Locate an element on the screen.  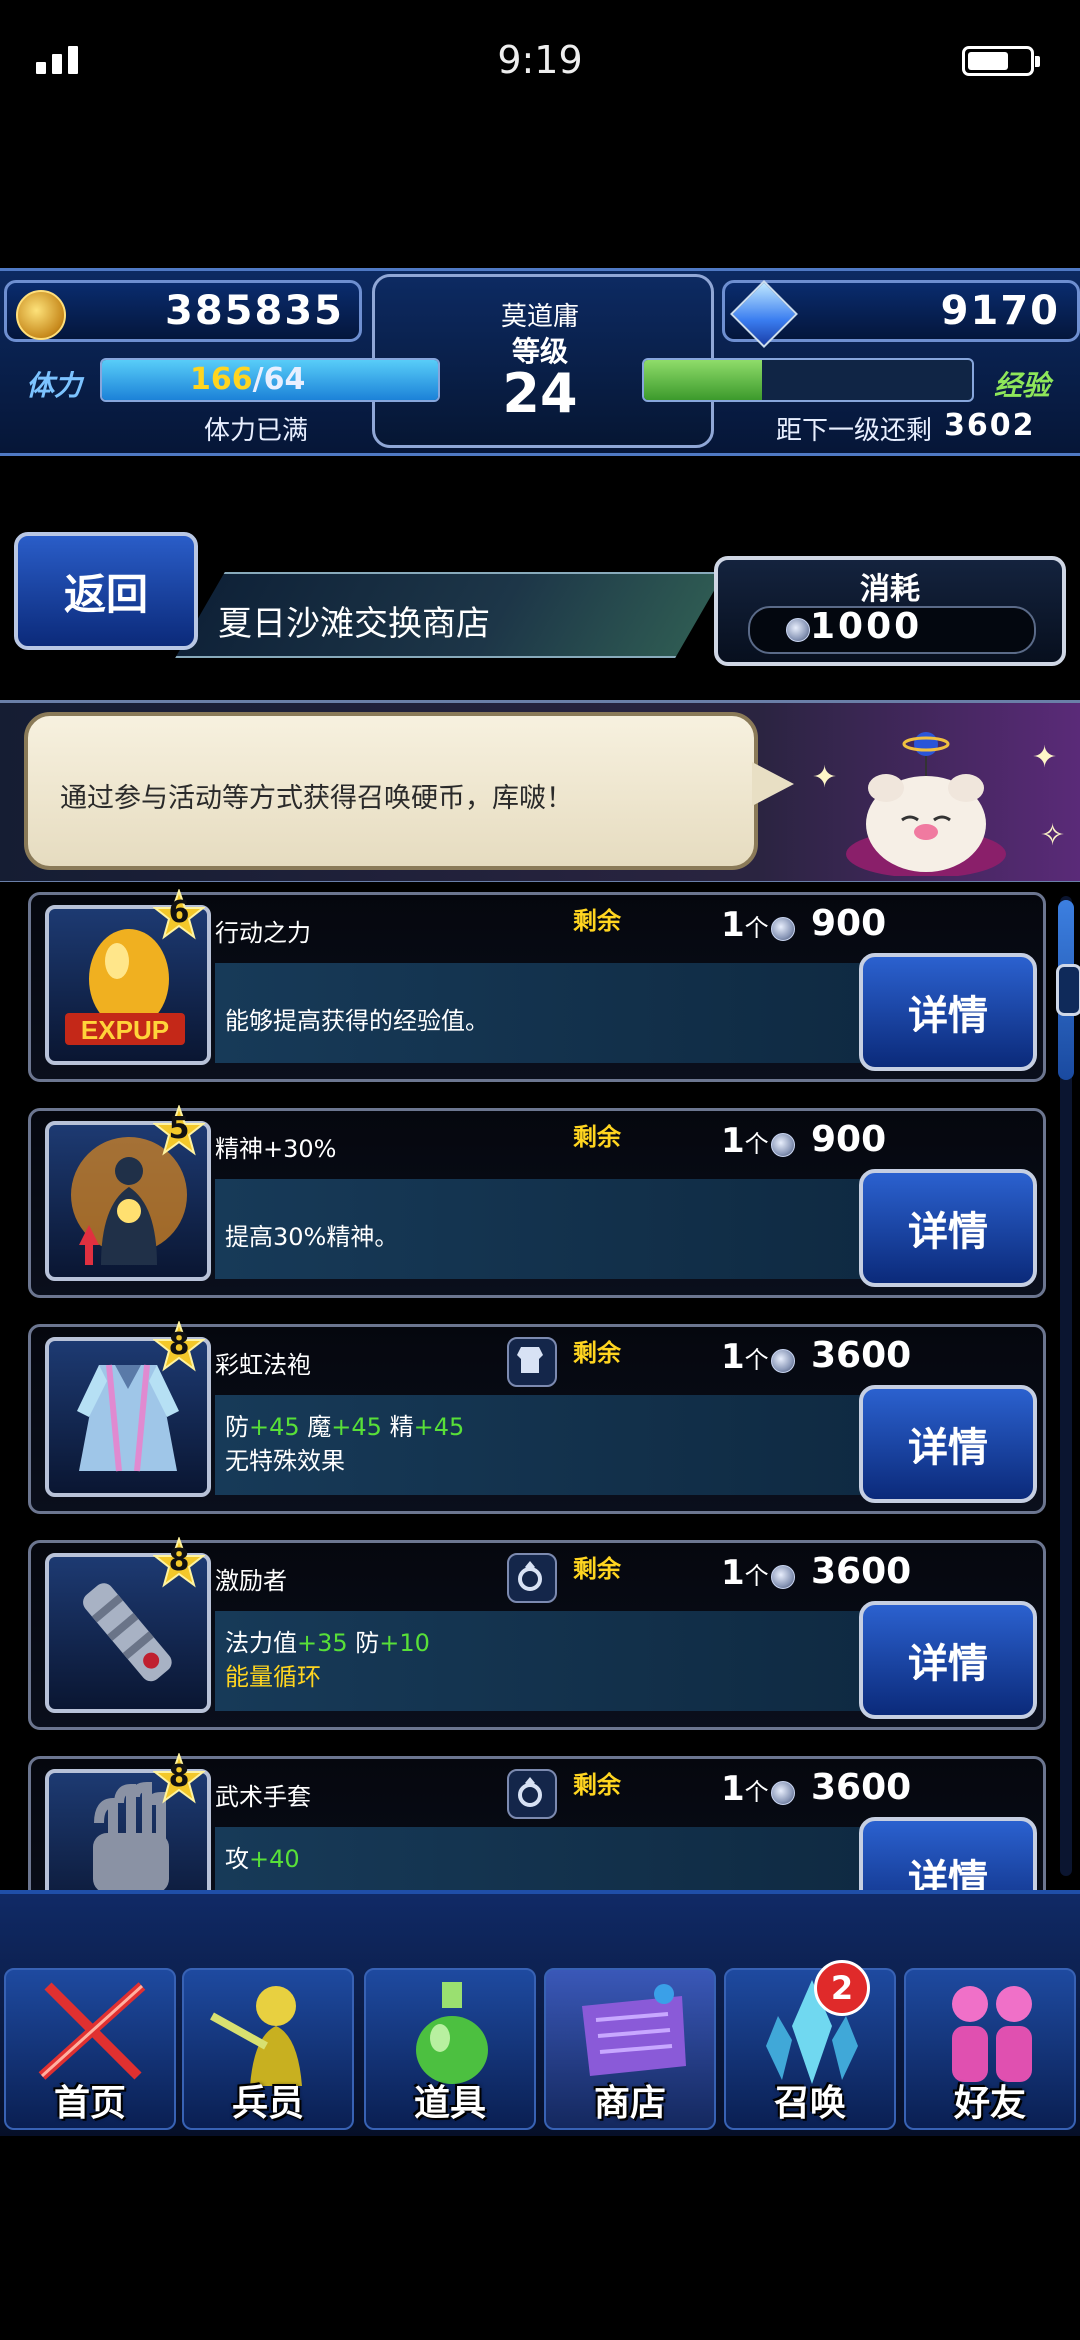
nav-home-label: 首页 is located at coordinates (89, 2103).